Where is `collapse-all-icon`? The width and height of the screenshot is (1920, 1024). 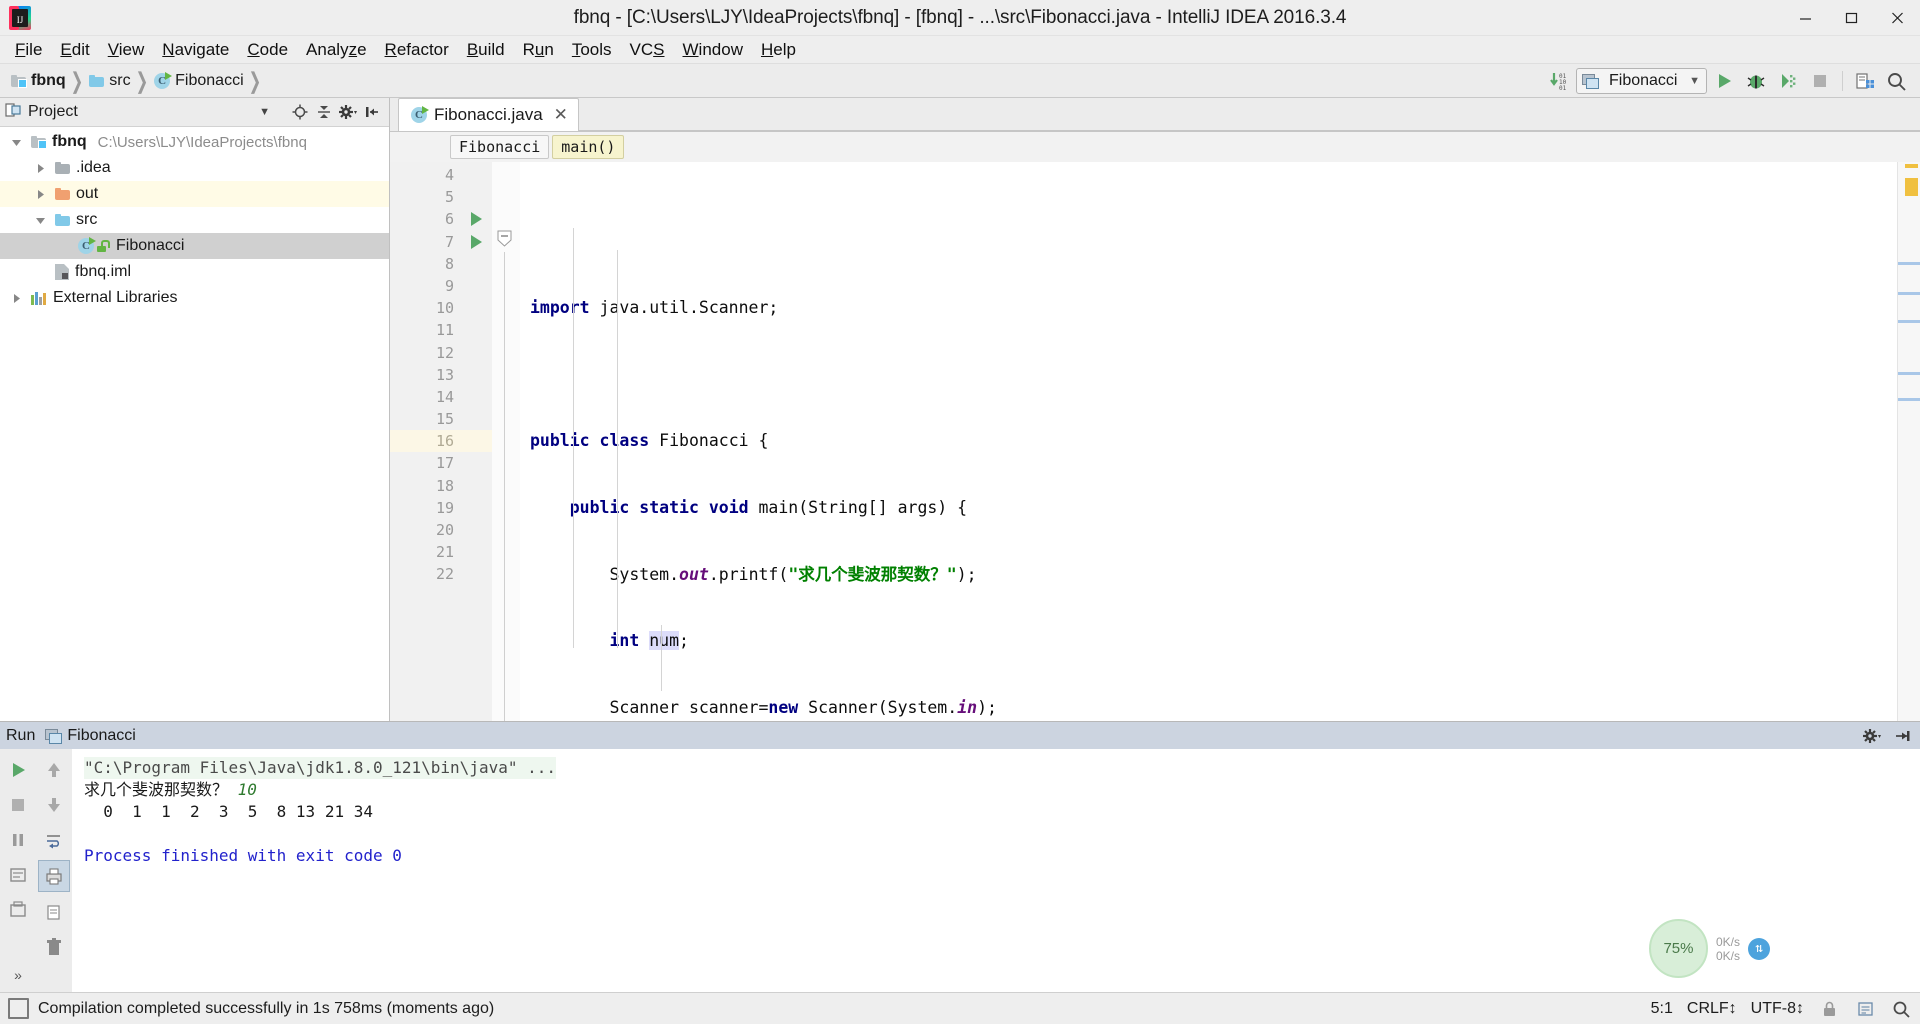 collapse-all-icon is located at coordinates (324, 112).